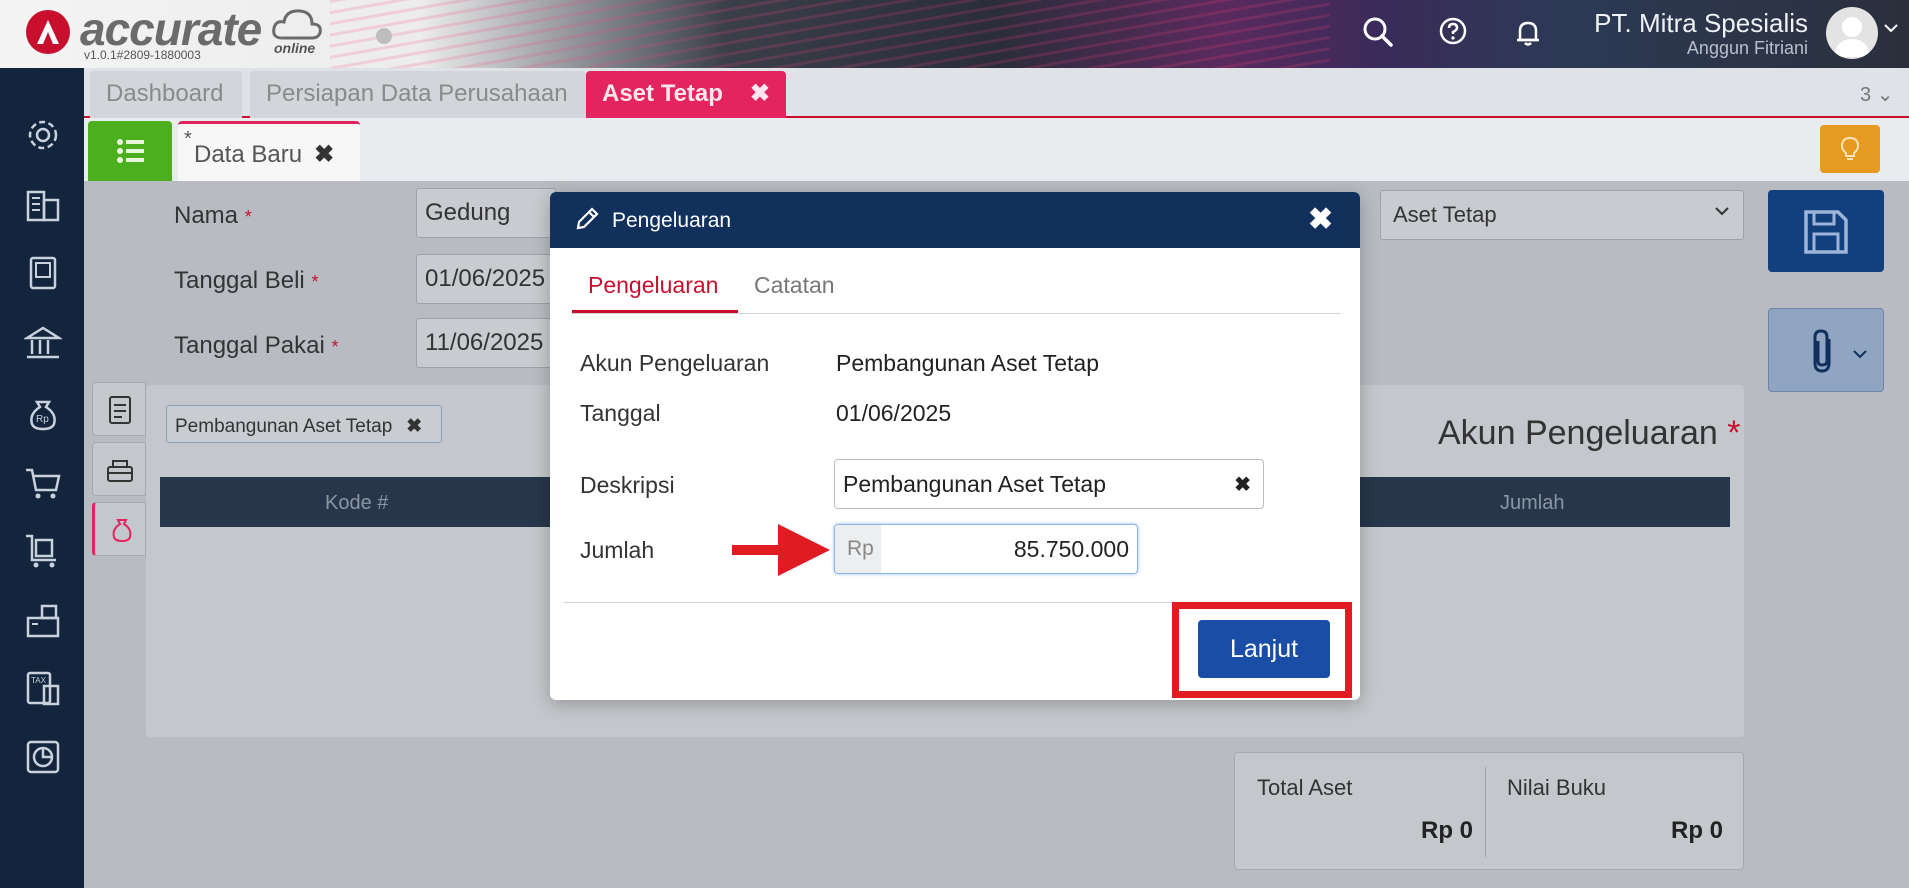 The width and height of the screenshot is (1909, 888). What do you see at coordinates (968, 363) in the screenshot?
I see `akun-pengeluaran-value: Pembangunan Aset Tetap` at bounding box center [968, 363].